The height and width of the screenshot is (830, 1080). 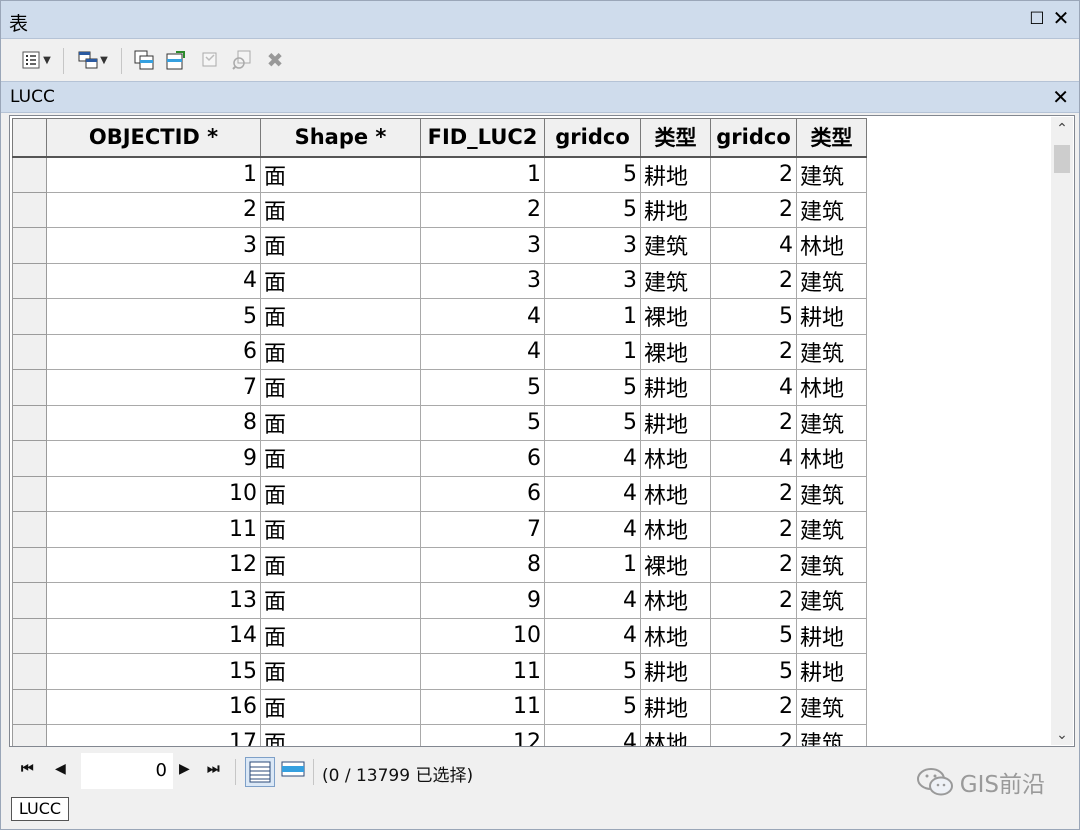 I want to click on maximize-icon: ☐, so click(x=1037, y=19).